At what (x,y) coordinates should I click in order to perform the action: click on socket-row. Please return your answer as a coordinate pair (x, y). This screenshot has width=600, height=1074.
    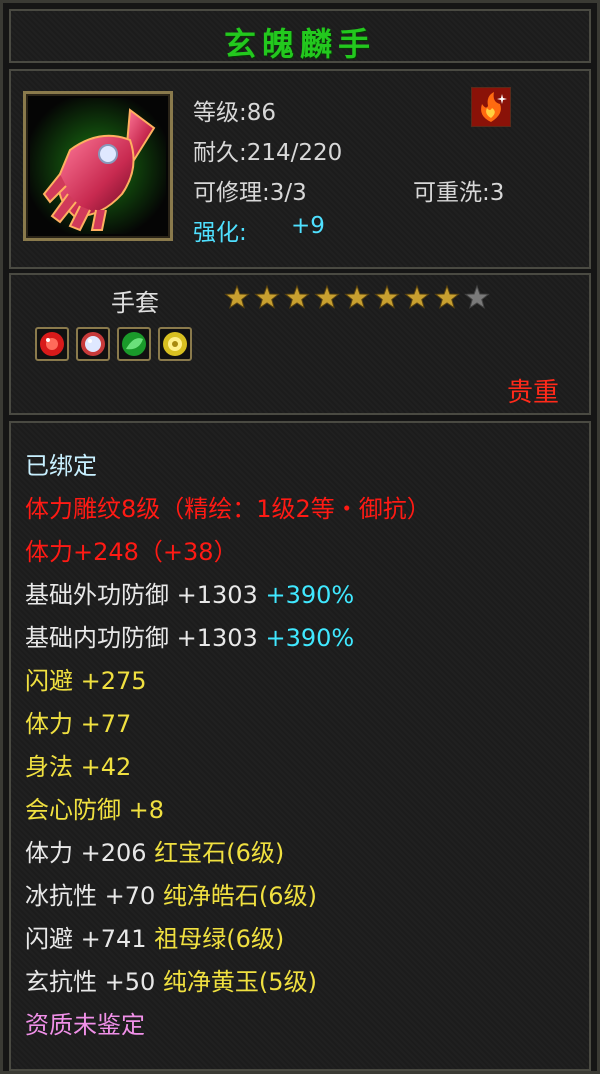
    Looking at the image, I should click on (113, 344).